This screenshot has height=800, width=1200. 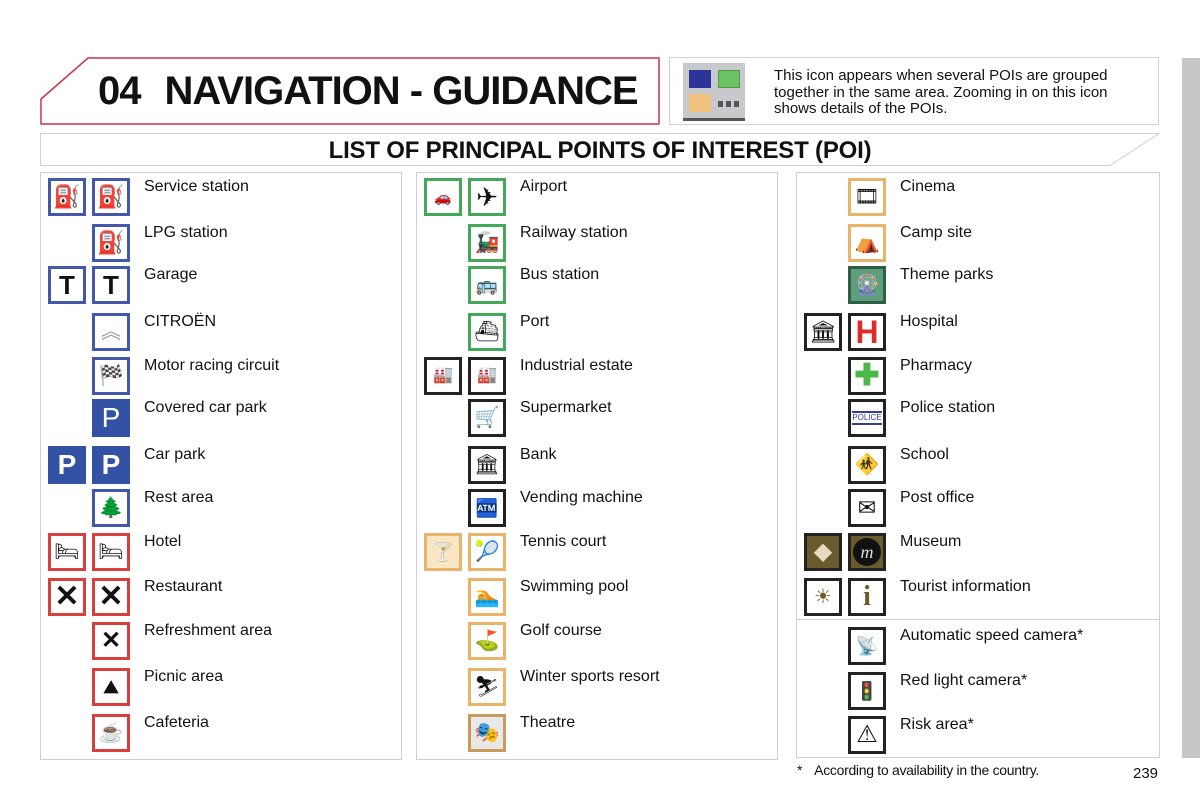 I want to click on poi-row-railway-station: 🚂 Railway station, so click(x=597, y=241).